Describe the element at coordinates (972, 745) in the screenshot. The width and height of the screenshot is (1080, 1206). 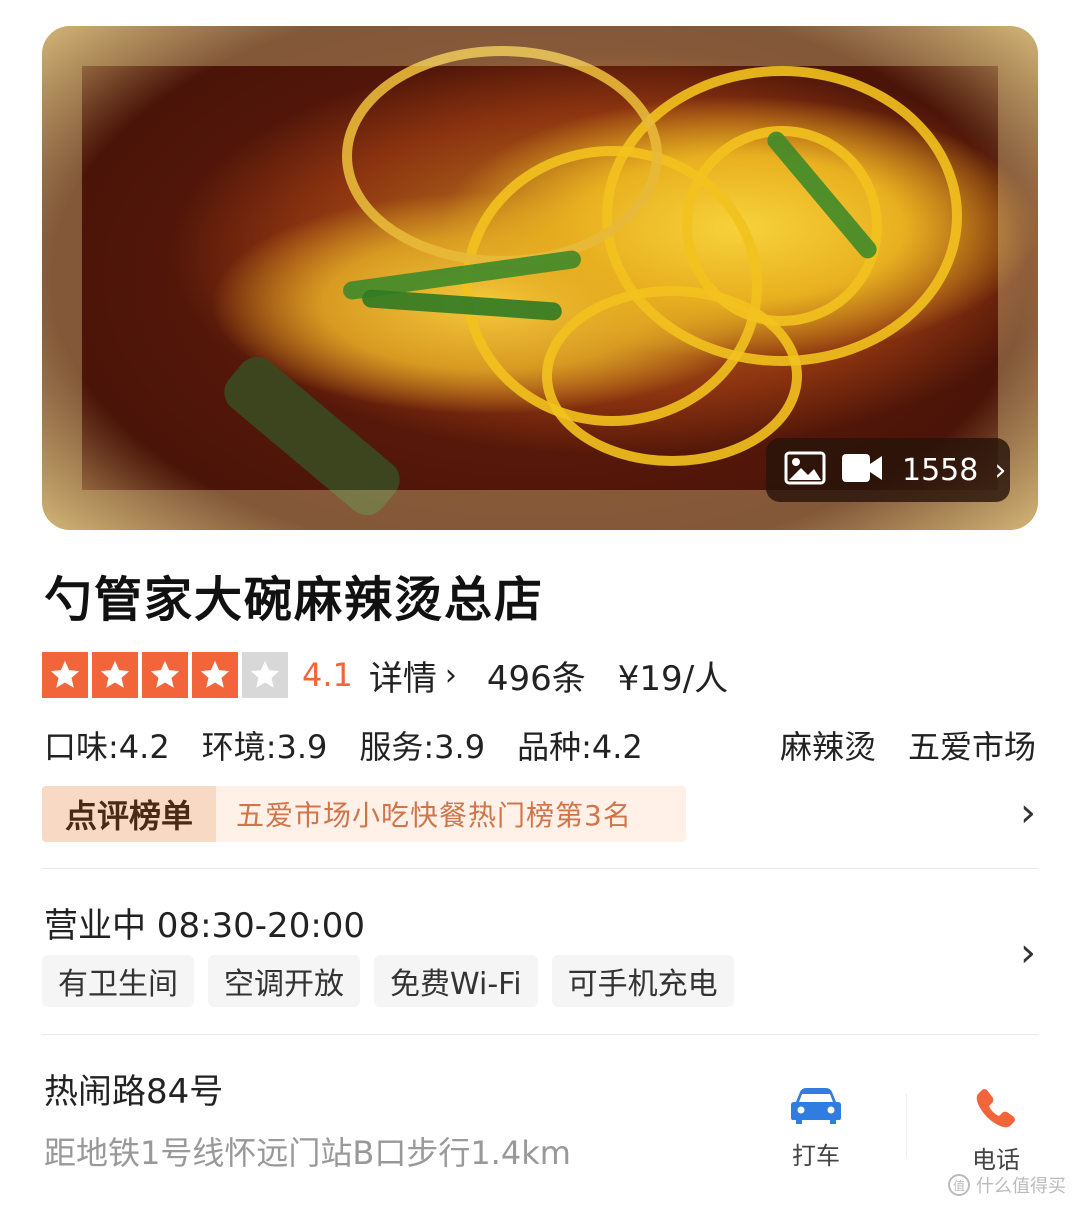
I see `area-tag: 五爱市场` at that location.